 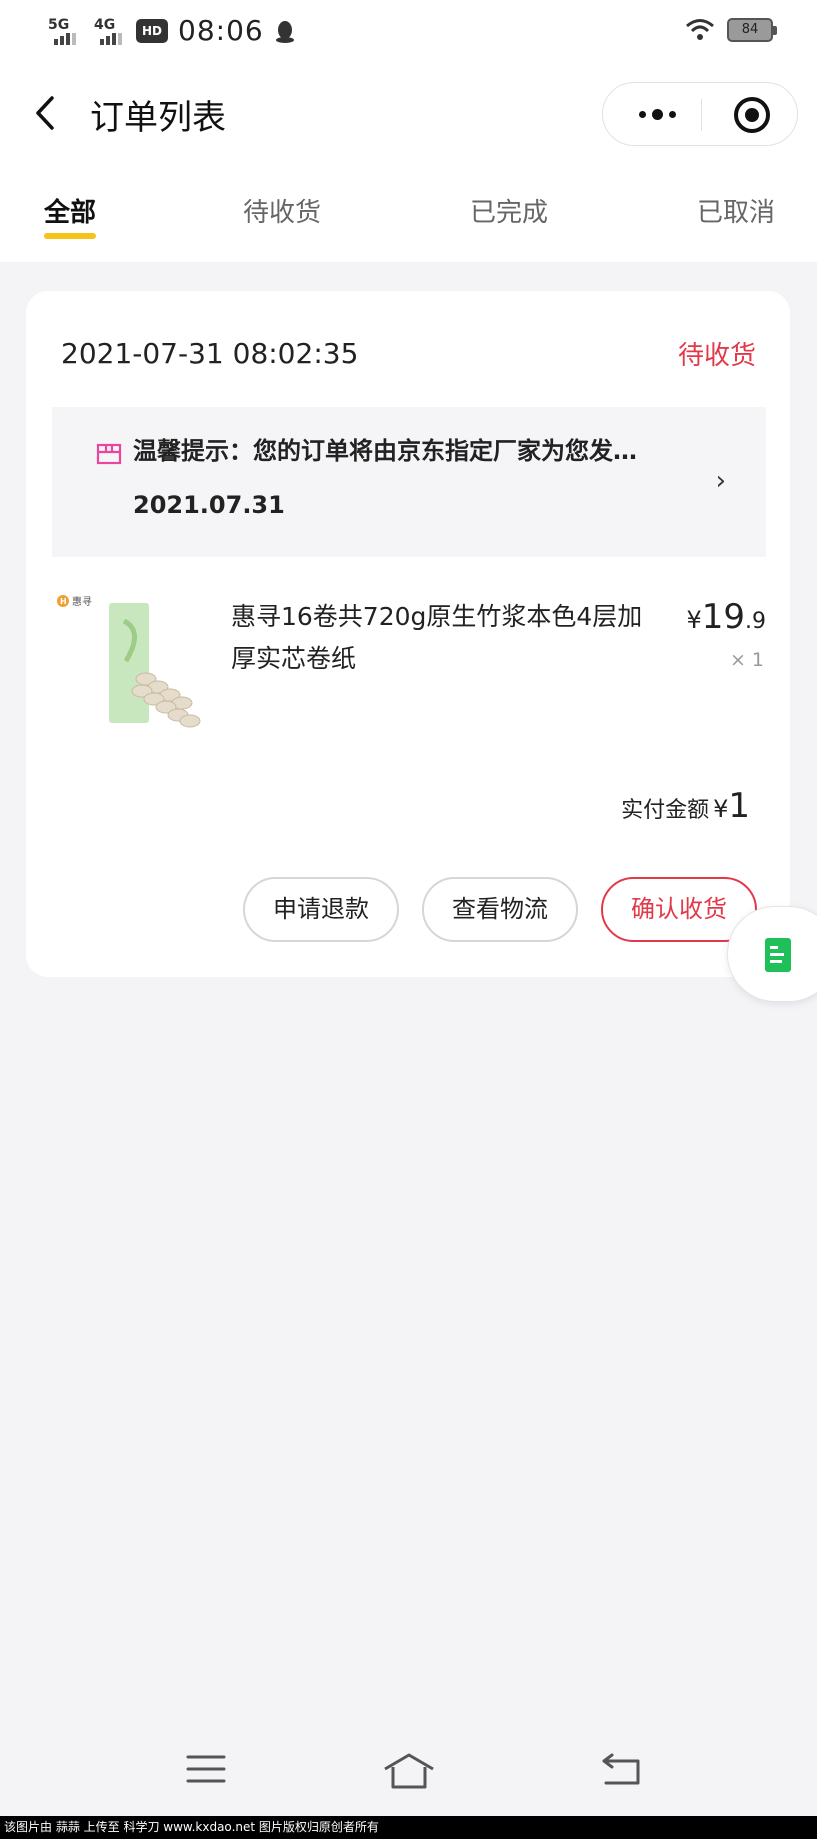 I want to click on tab-cancelled: 已取消, so click(x=736, y=210).